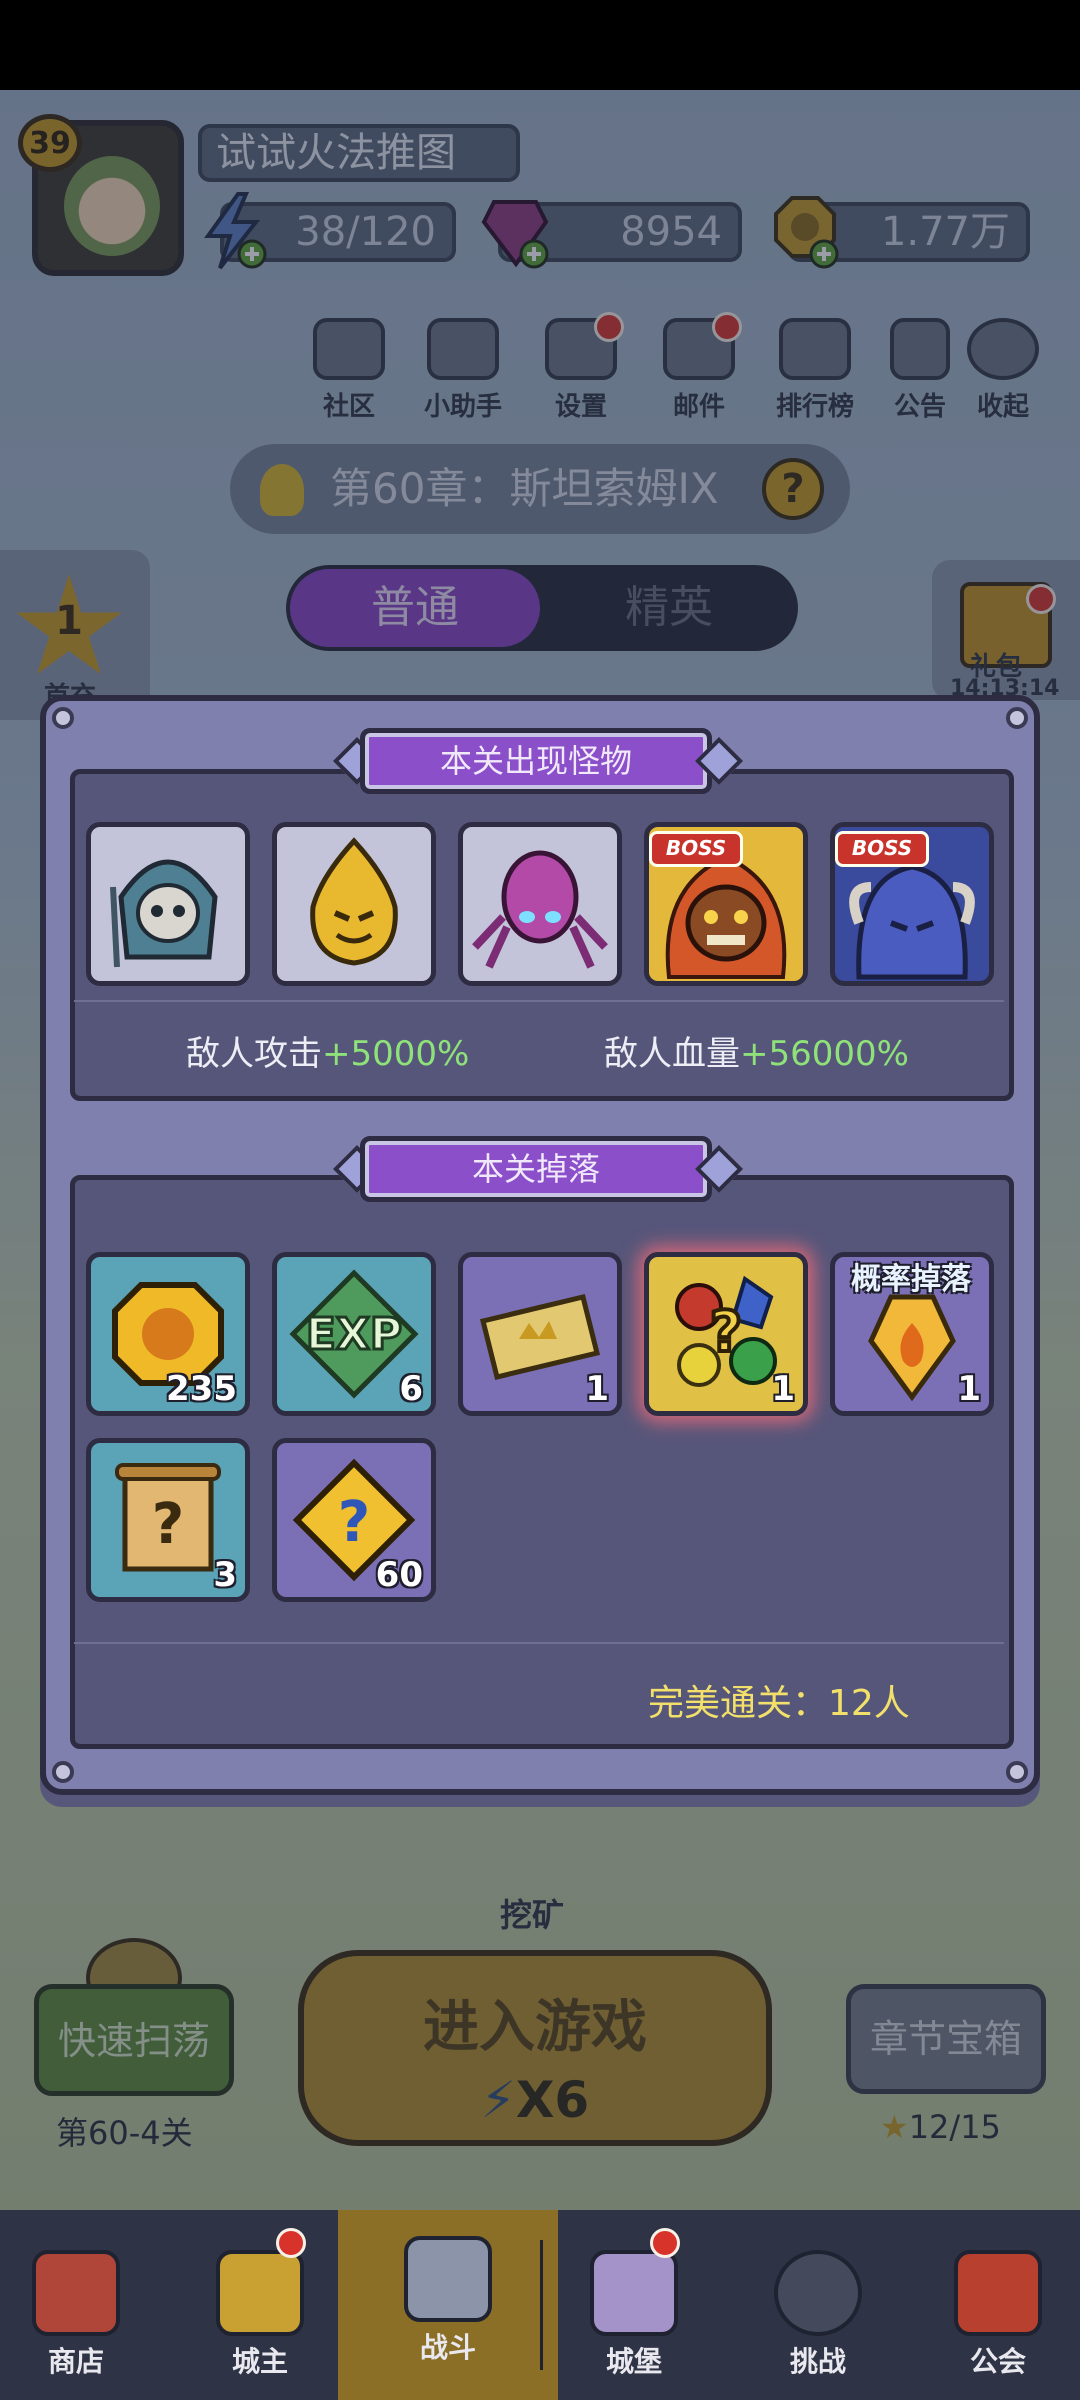 The image size is (1080, 2400). I want to click on nav-challenge: 挑战, so click(818, 2315).